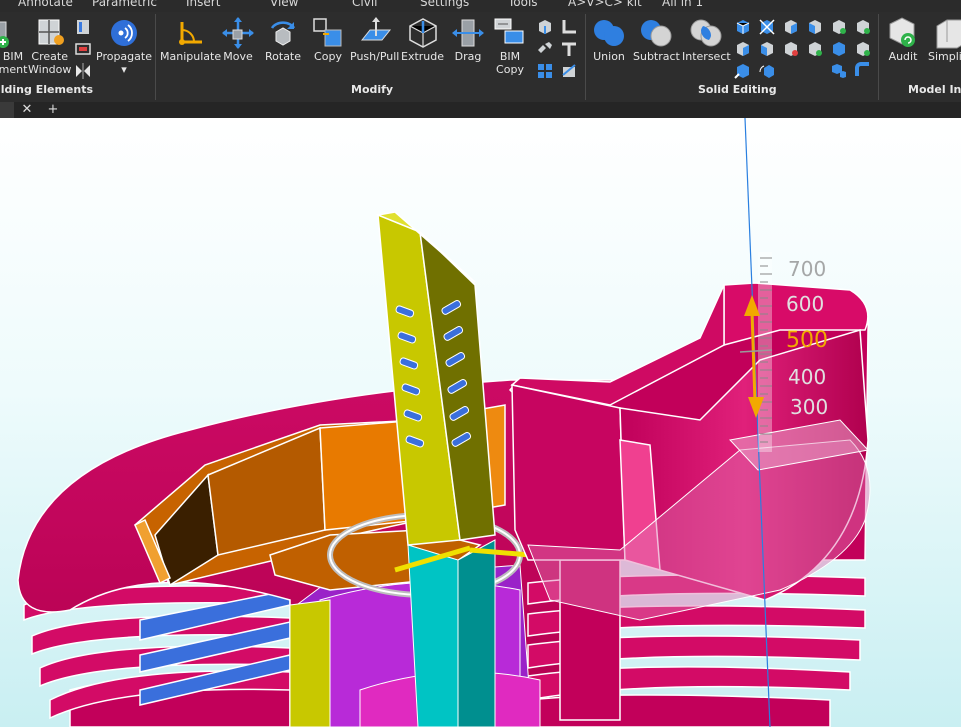 The height and width of the screenshot is (727, 961). What do you see at coordinates (7, 110) in the screenshot?
I see `document-tab` at bounding box center [7, 110].